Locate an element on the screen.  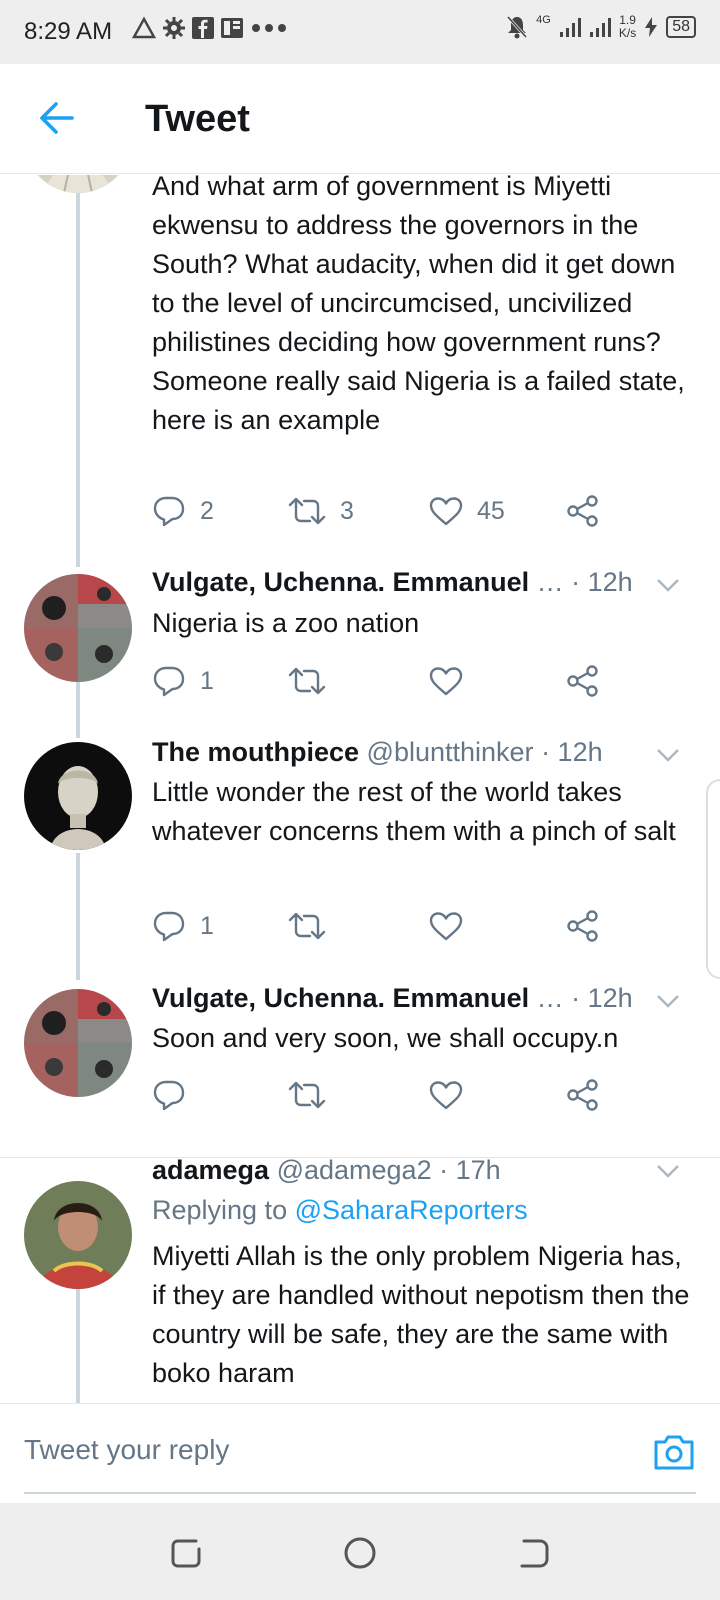
system-nav-bar is located at coordinates (360, 1551).